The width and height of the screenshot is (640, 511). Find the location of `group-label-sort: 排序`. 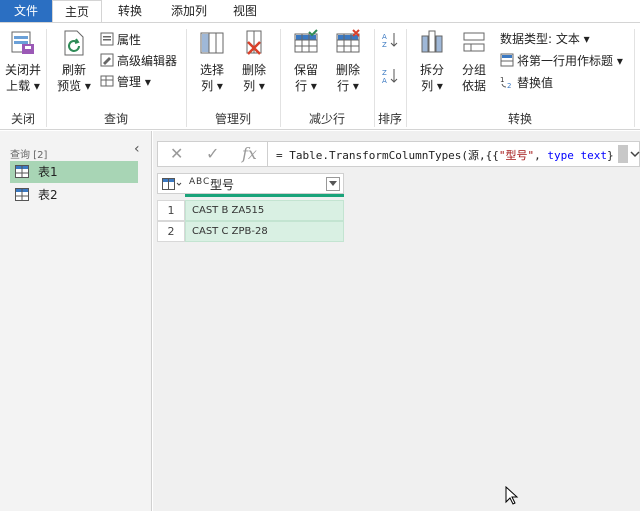

group-label-sort: 排序 is located at coordinates (389, 119).